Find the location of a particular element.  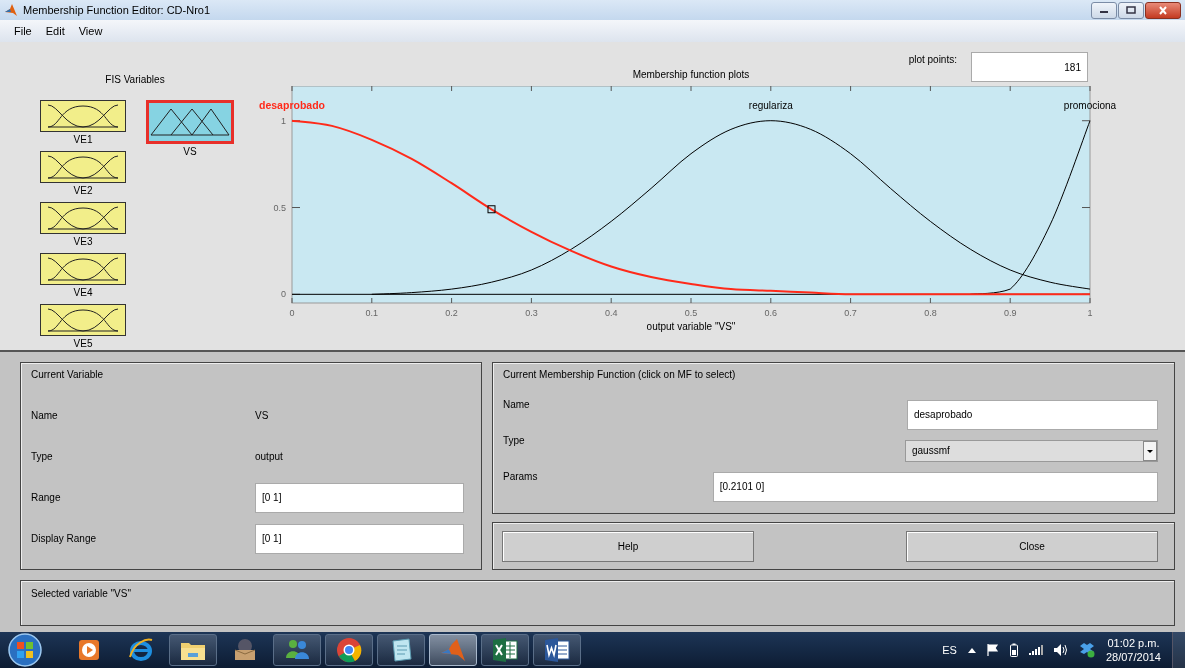

field-label: Range is located at coordinates (46, 497).